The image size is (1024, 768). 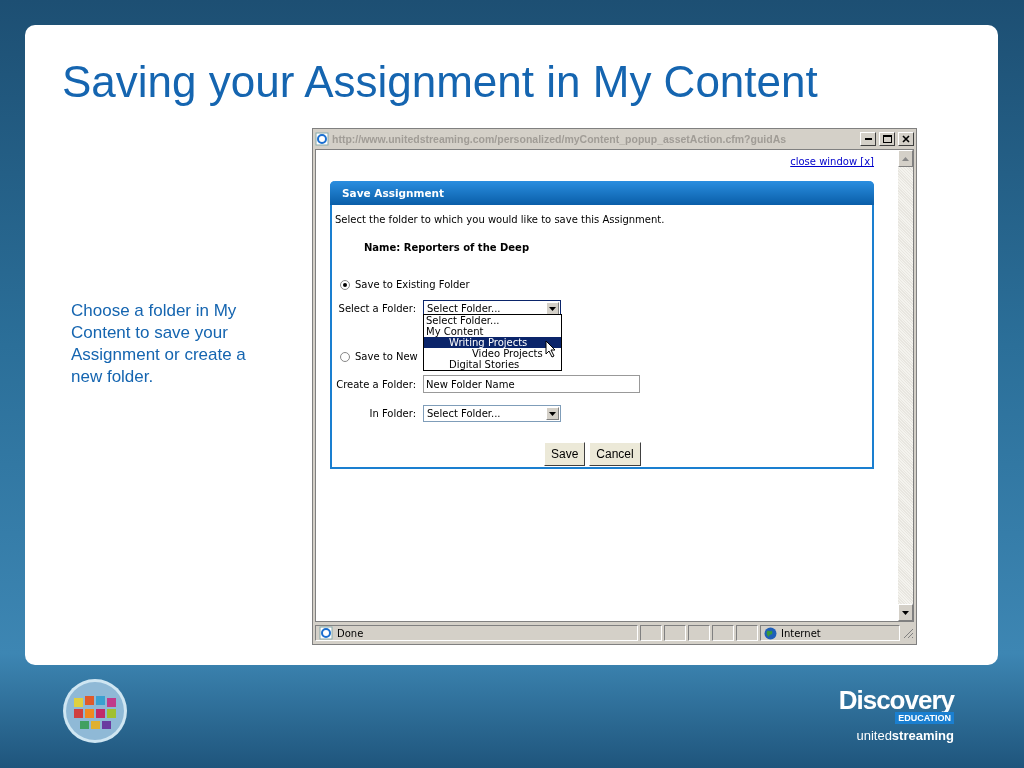 I want to click on page-icon, so click(x=326, y=633).